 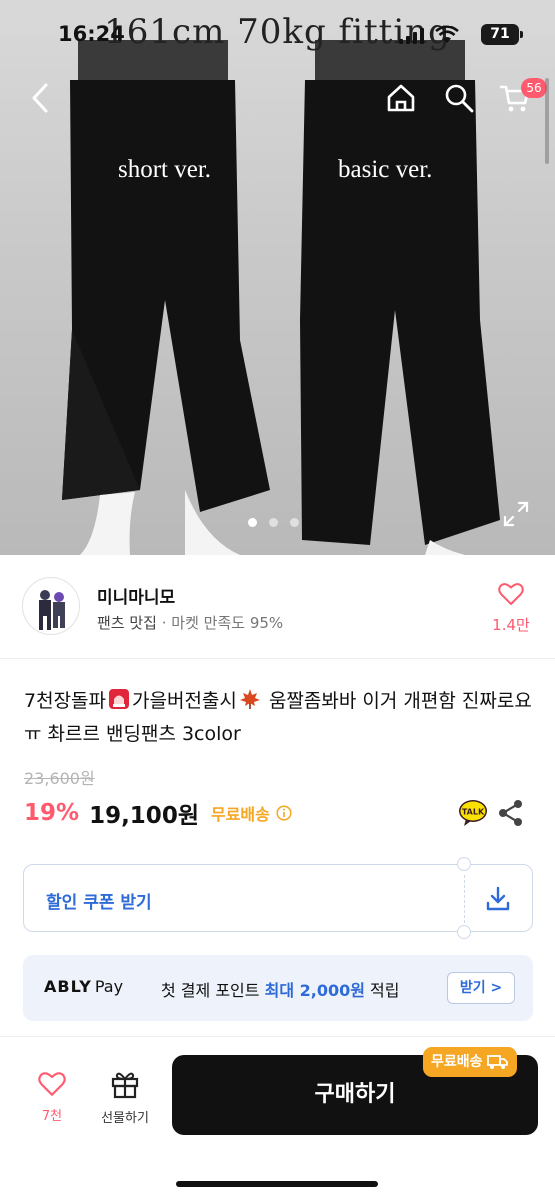 What do you see at coordinates (385, 169) in the screenshot?
I see `basic-ver-label: basic ver.` at bounding box center [385, 169].